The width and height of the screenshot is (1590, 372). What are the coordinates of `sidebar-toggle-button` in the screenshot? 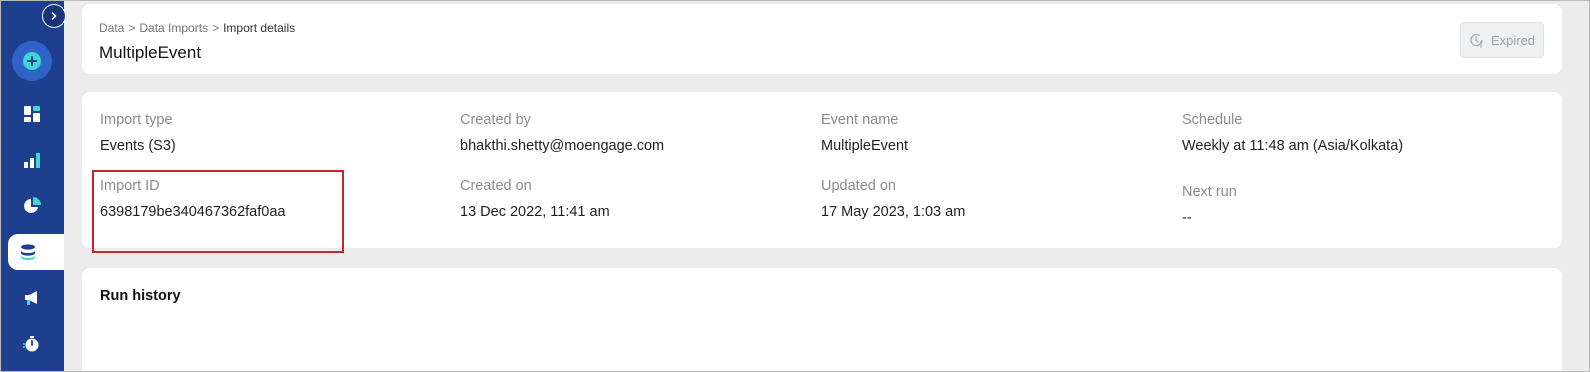 It's located at (54, 16).